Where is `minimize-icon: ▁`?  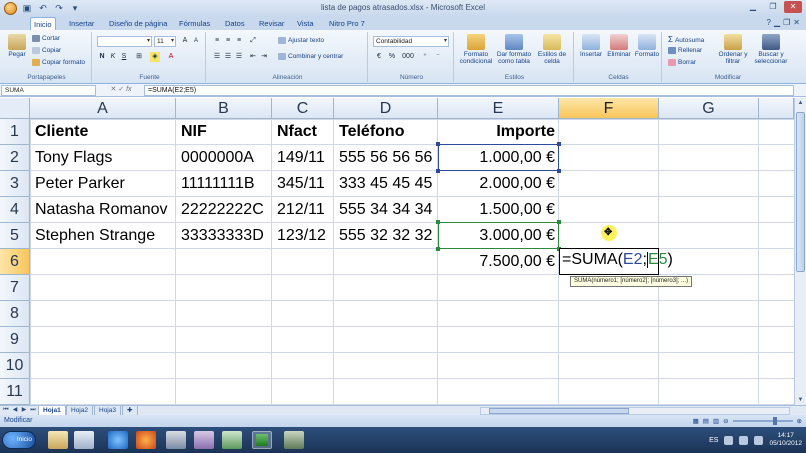 minimize-icon: ▁ is located at coordinates (753, 7).